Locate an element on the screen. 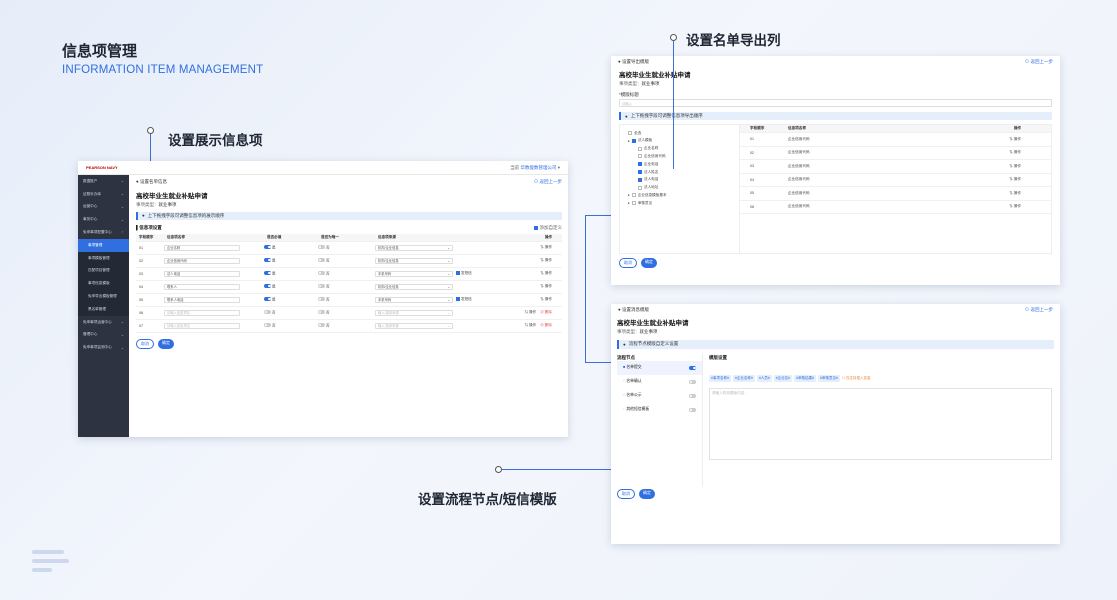  sidebar-item: 事项信息模版 is located at coordinates (103, 284).